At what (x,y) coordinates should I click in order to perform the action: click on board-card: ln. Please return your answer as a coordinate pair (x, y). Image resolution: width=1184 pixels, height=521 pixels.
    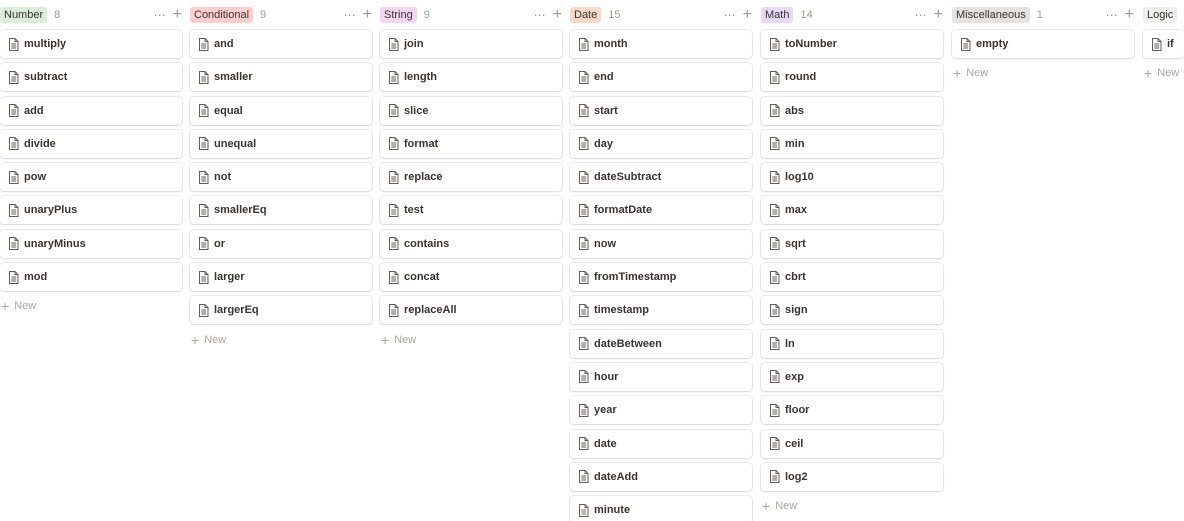
    Looking at the image, I should click on (852, 343).